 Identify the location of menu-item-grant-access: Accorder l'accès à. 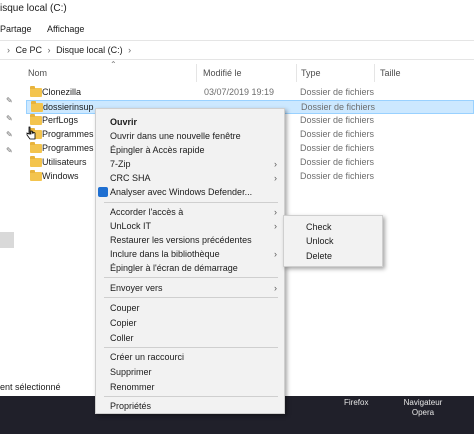
(146, 212).